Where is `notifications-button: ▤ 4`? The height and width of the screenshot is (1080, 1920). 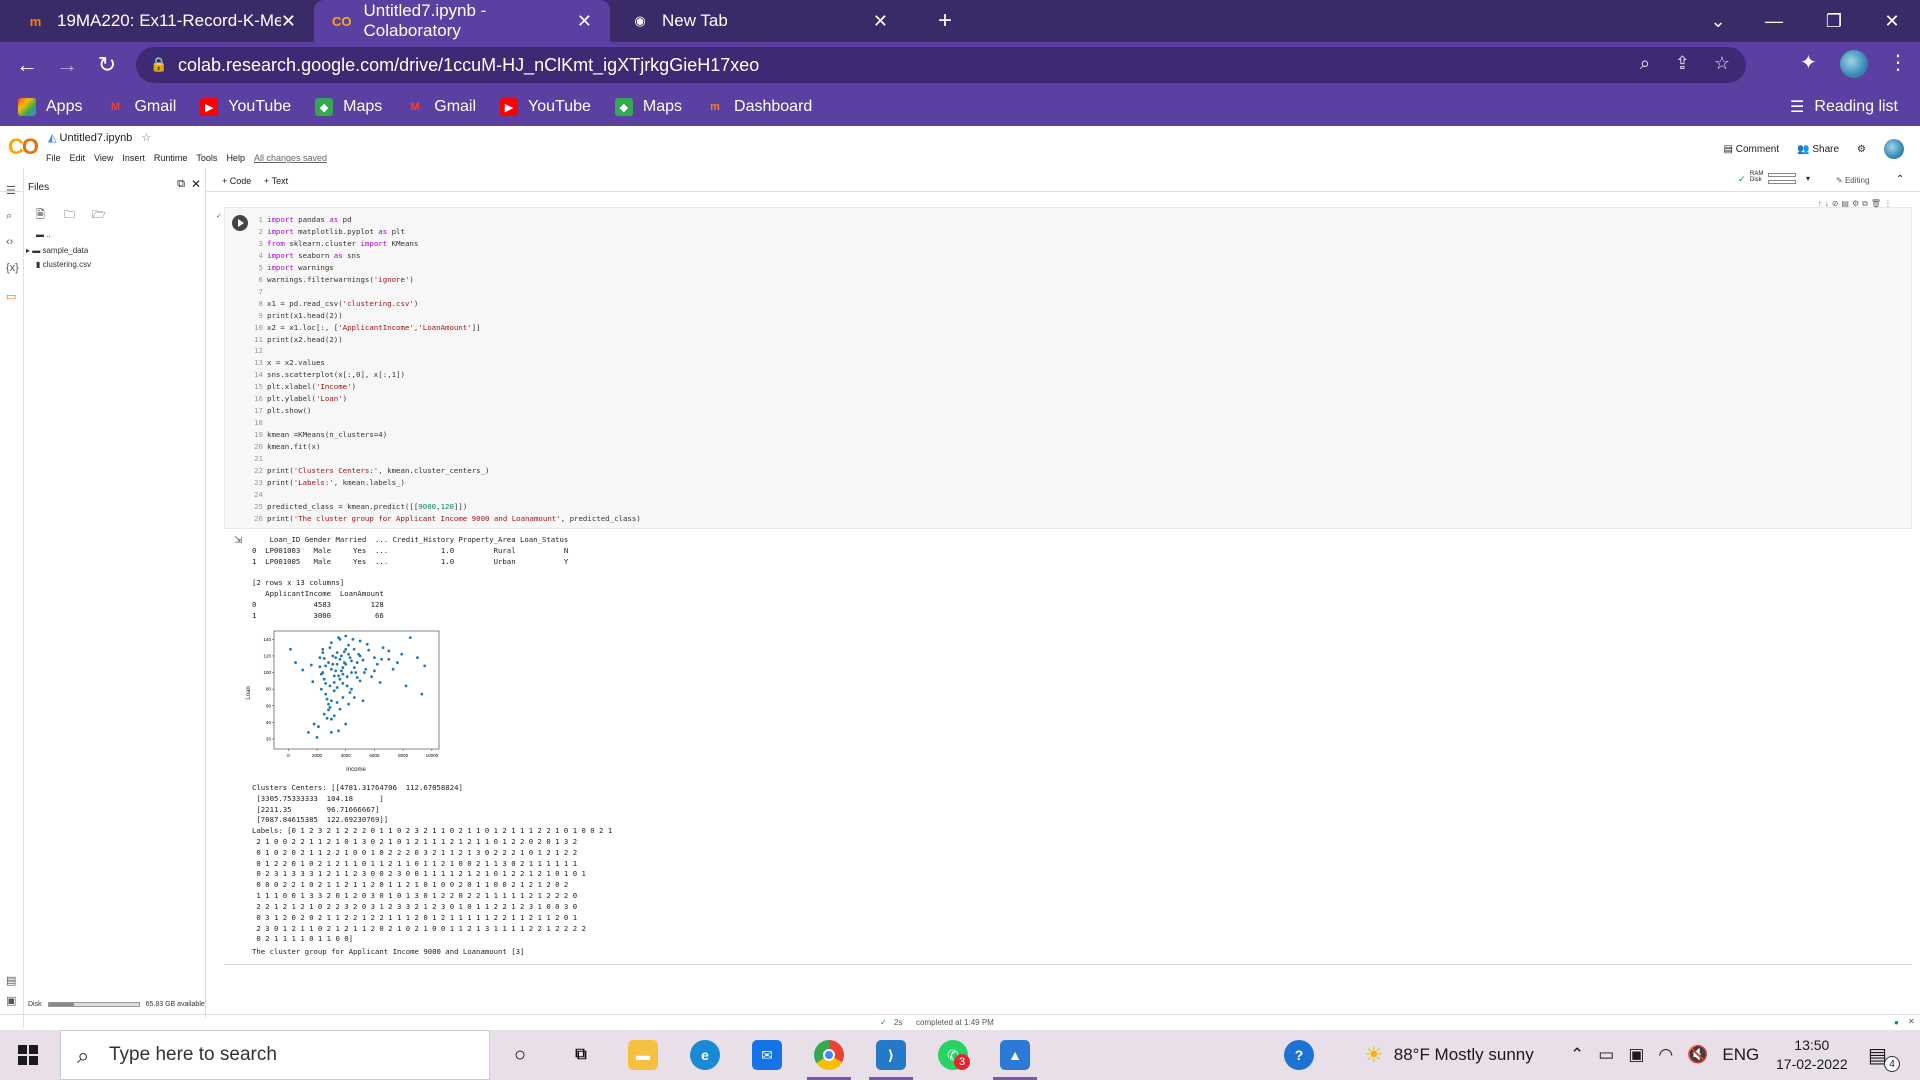 notifications-button: ▤ 4 is located at coordinates (1884, 1055).